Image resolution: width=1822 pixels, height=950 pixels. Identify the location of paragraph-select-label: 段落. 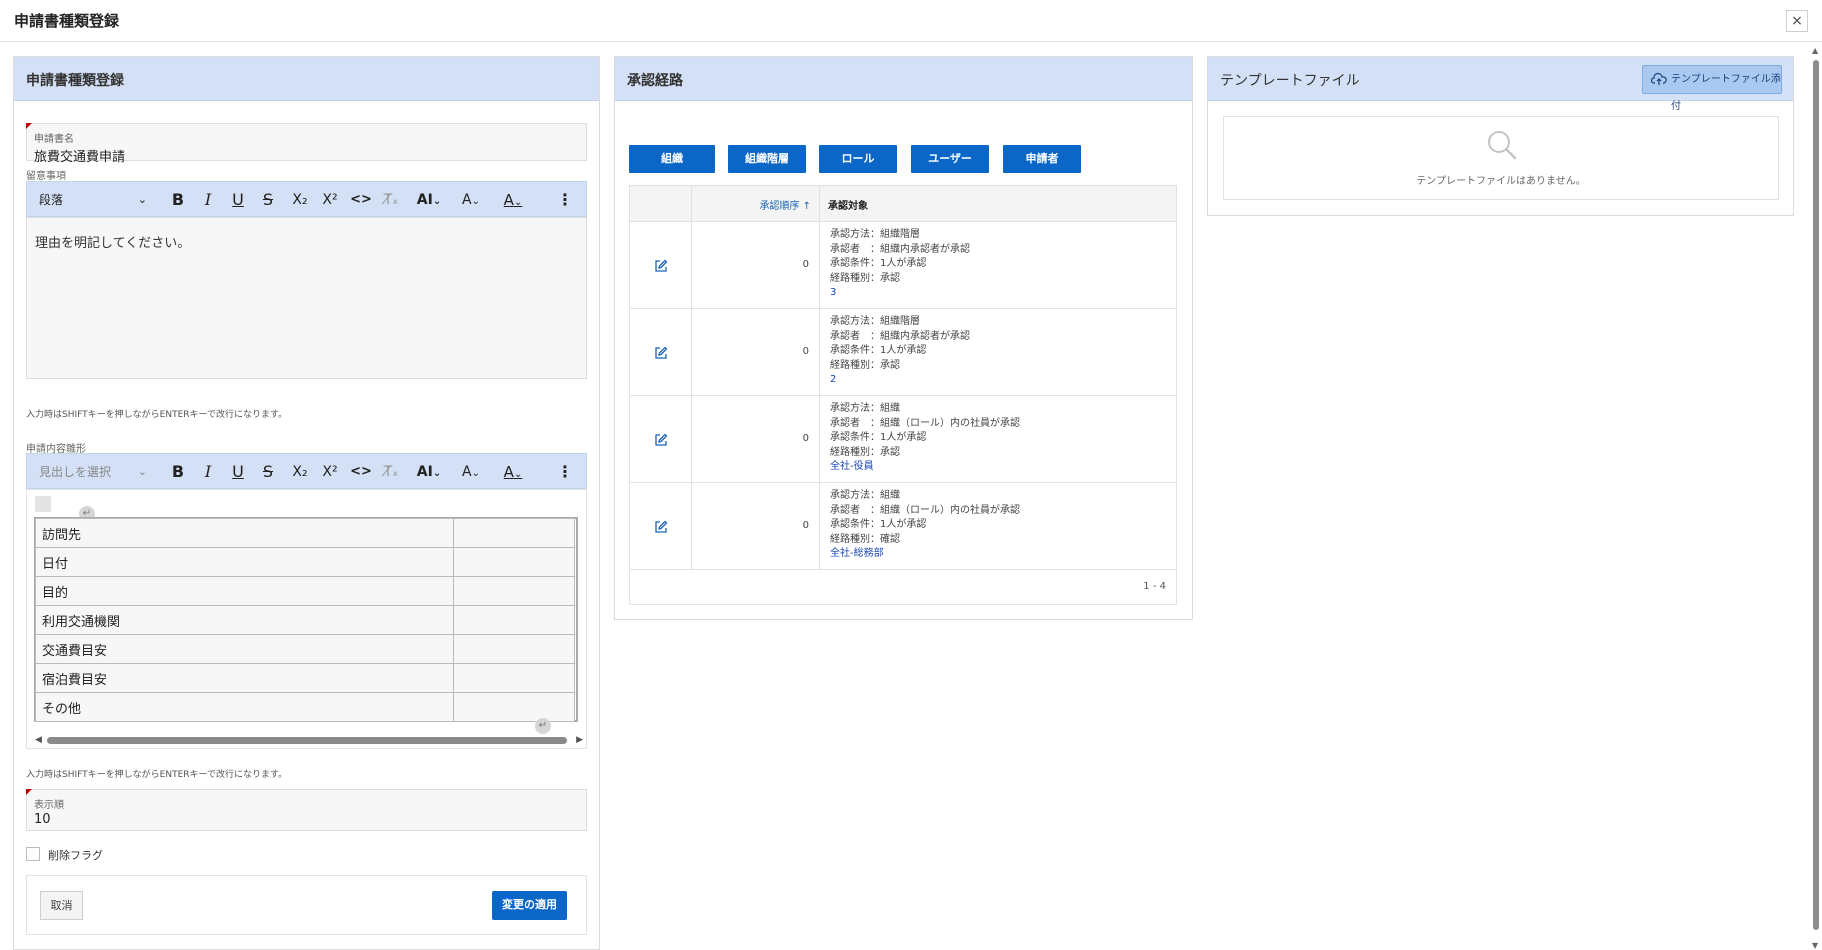
(51, 200).